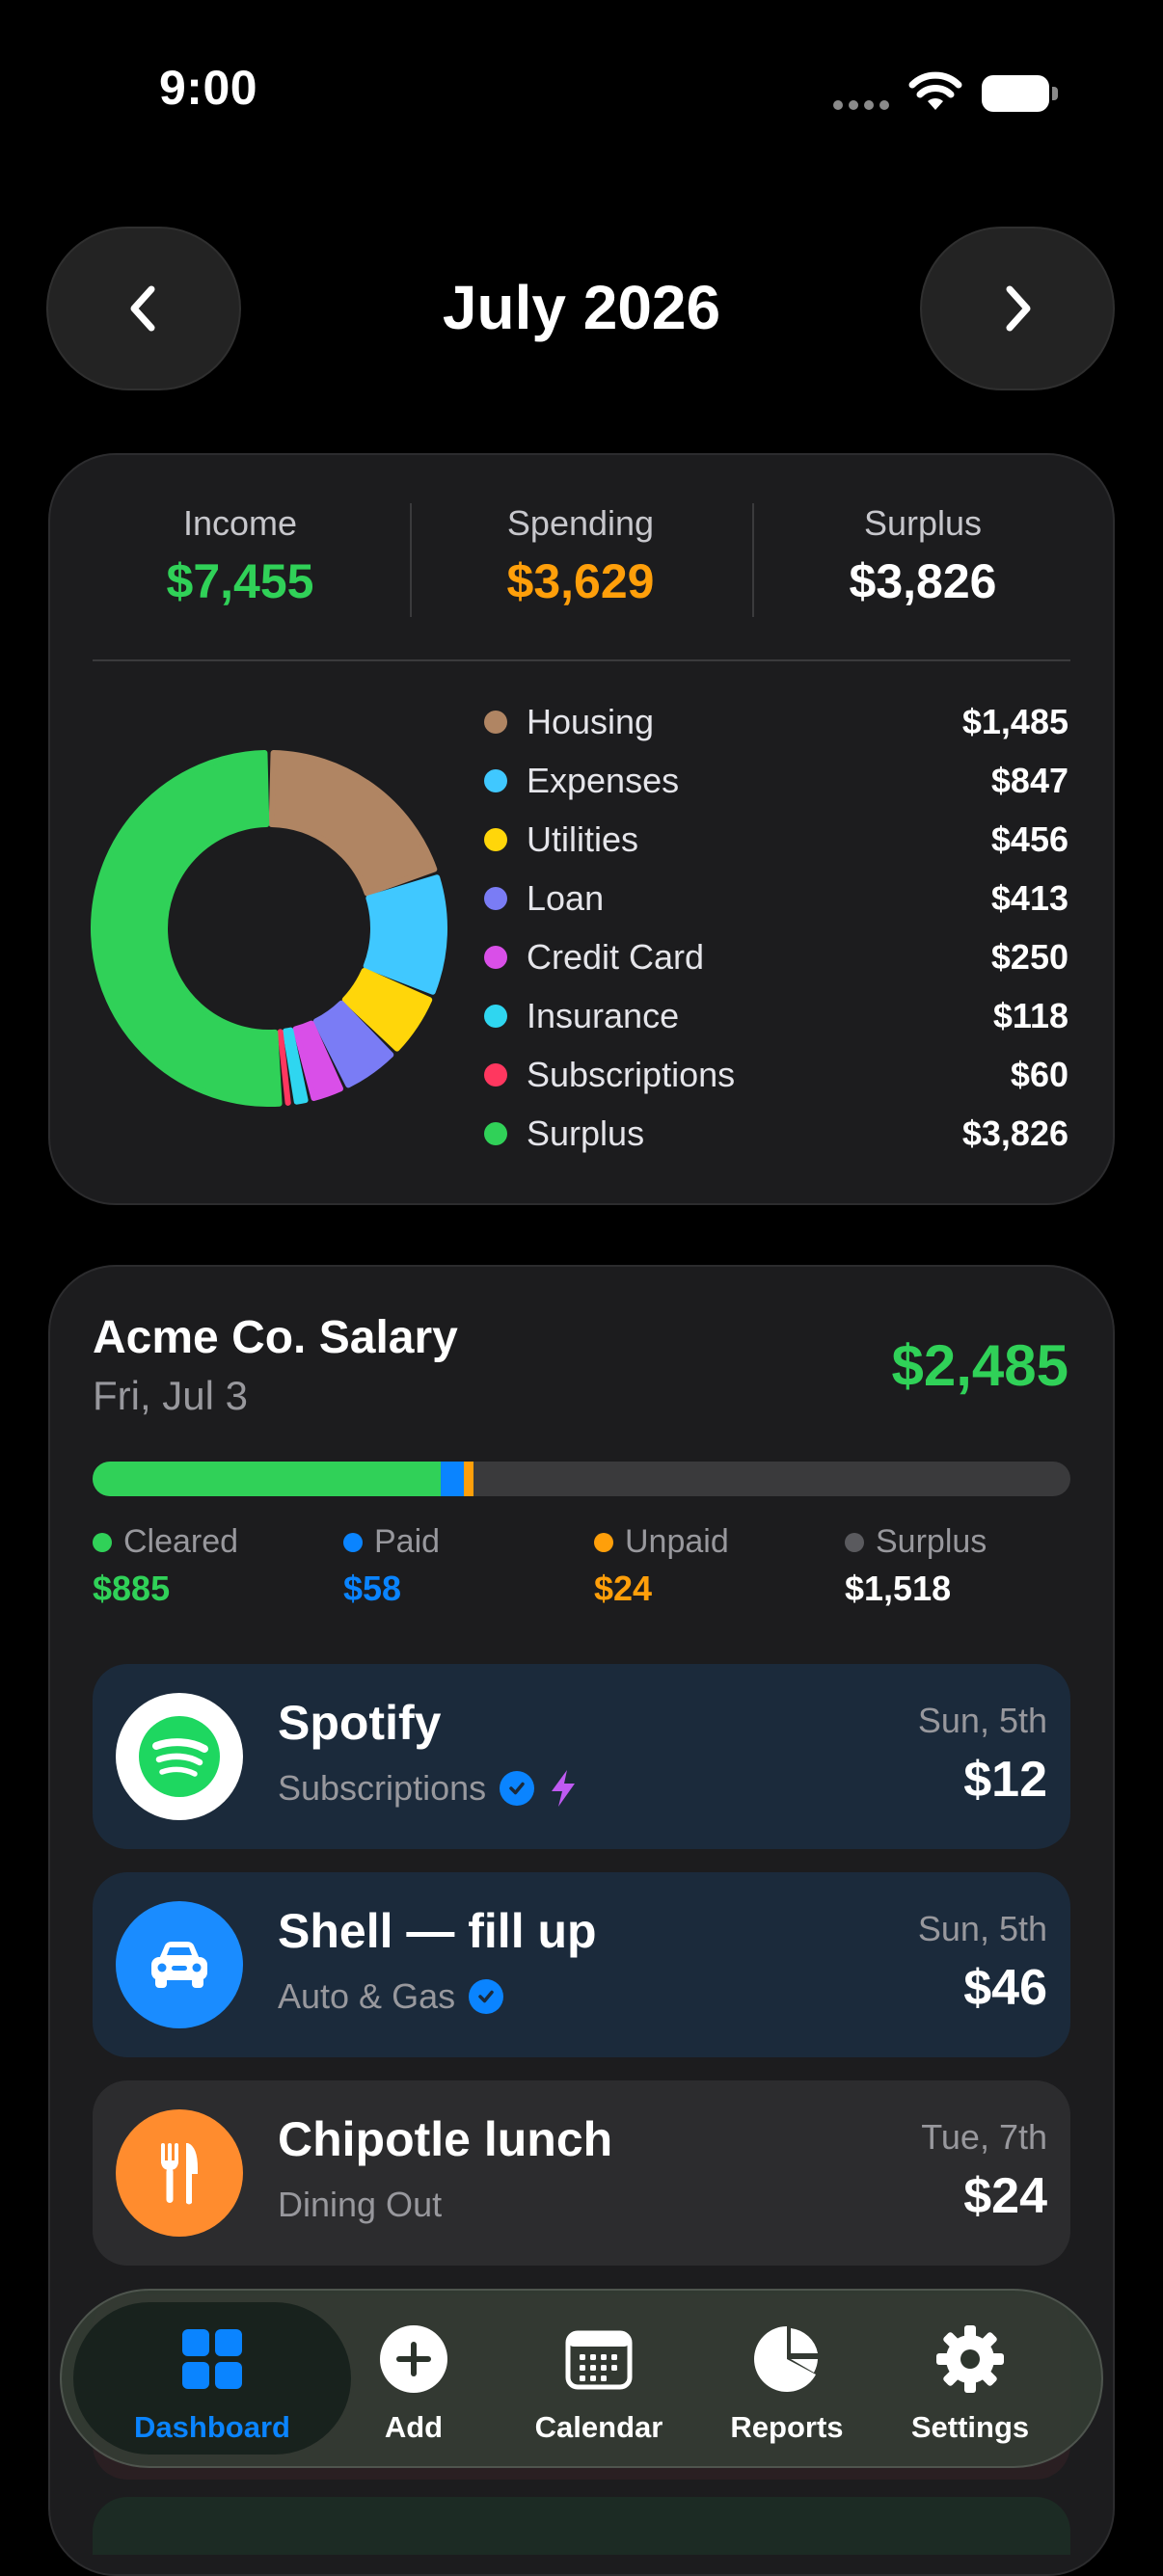 The height and width of the screenshot is (2576, 1163). I want to click on chevron-right-icon, so click(1018, 309).